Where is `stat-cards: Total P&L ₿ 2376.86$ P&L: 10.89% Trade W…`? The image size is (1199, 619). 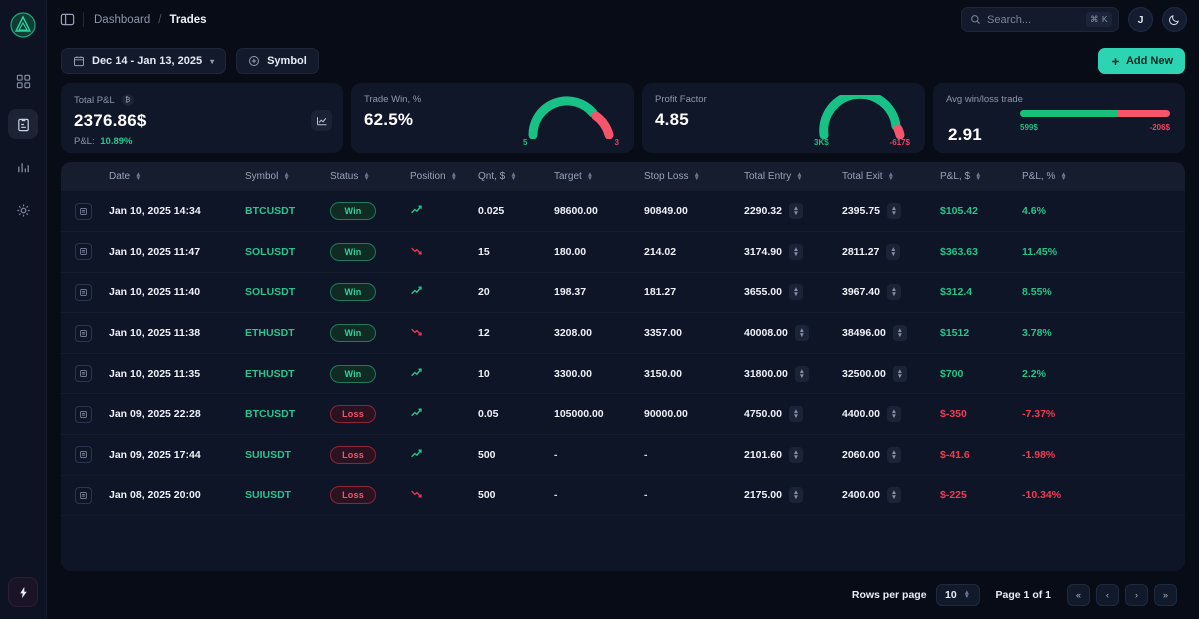 stat-cards: Total P&L ₿ 2376.86$ P&L: 10.89% Trade W… is located at coordinates (623, 118).